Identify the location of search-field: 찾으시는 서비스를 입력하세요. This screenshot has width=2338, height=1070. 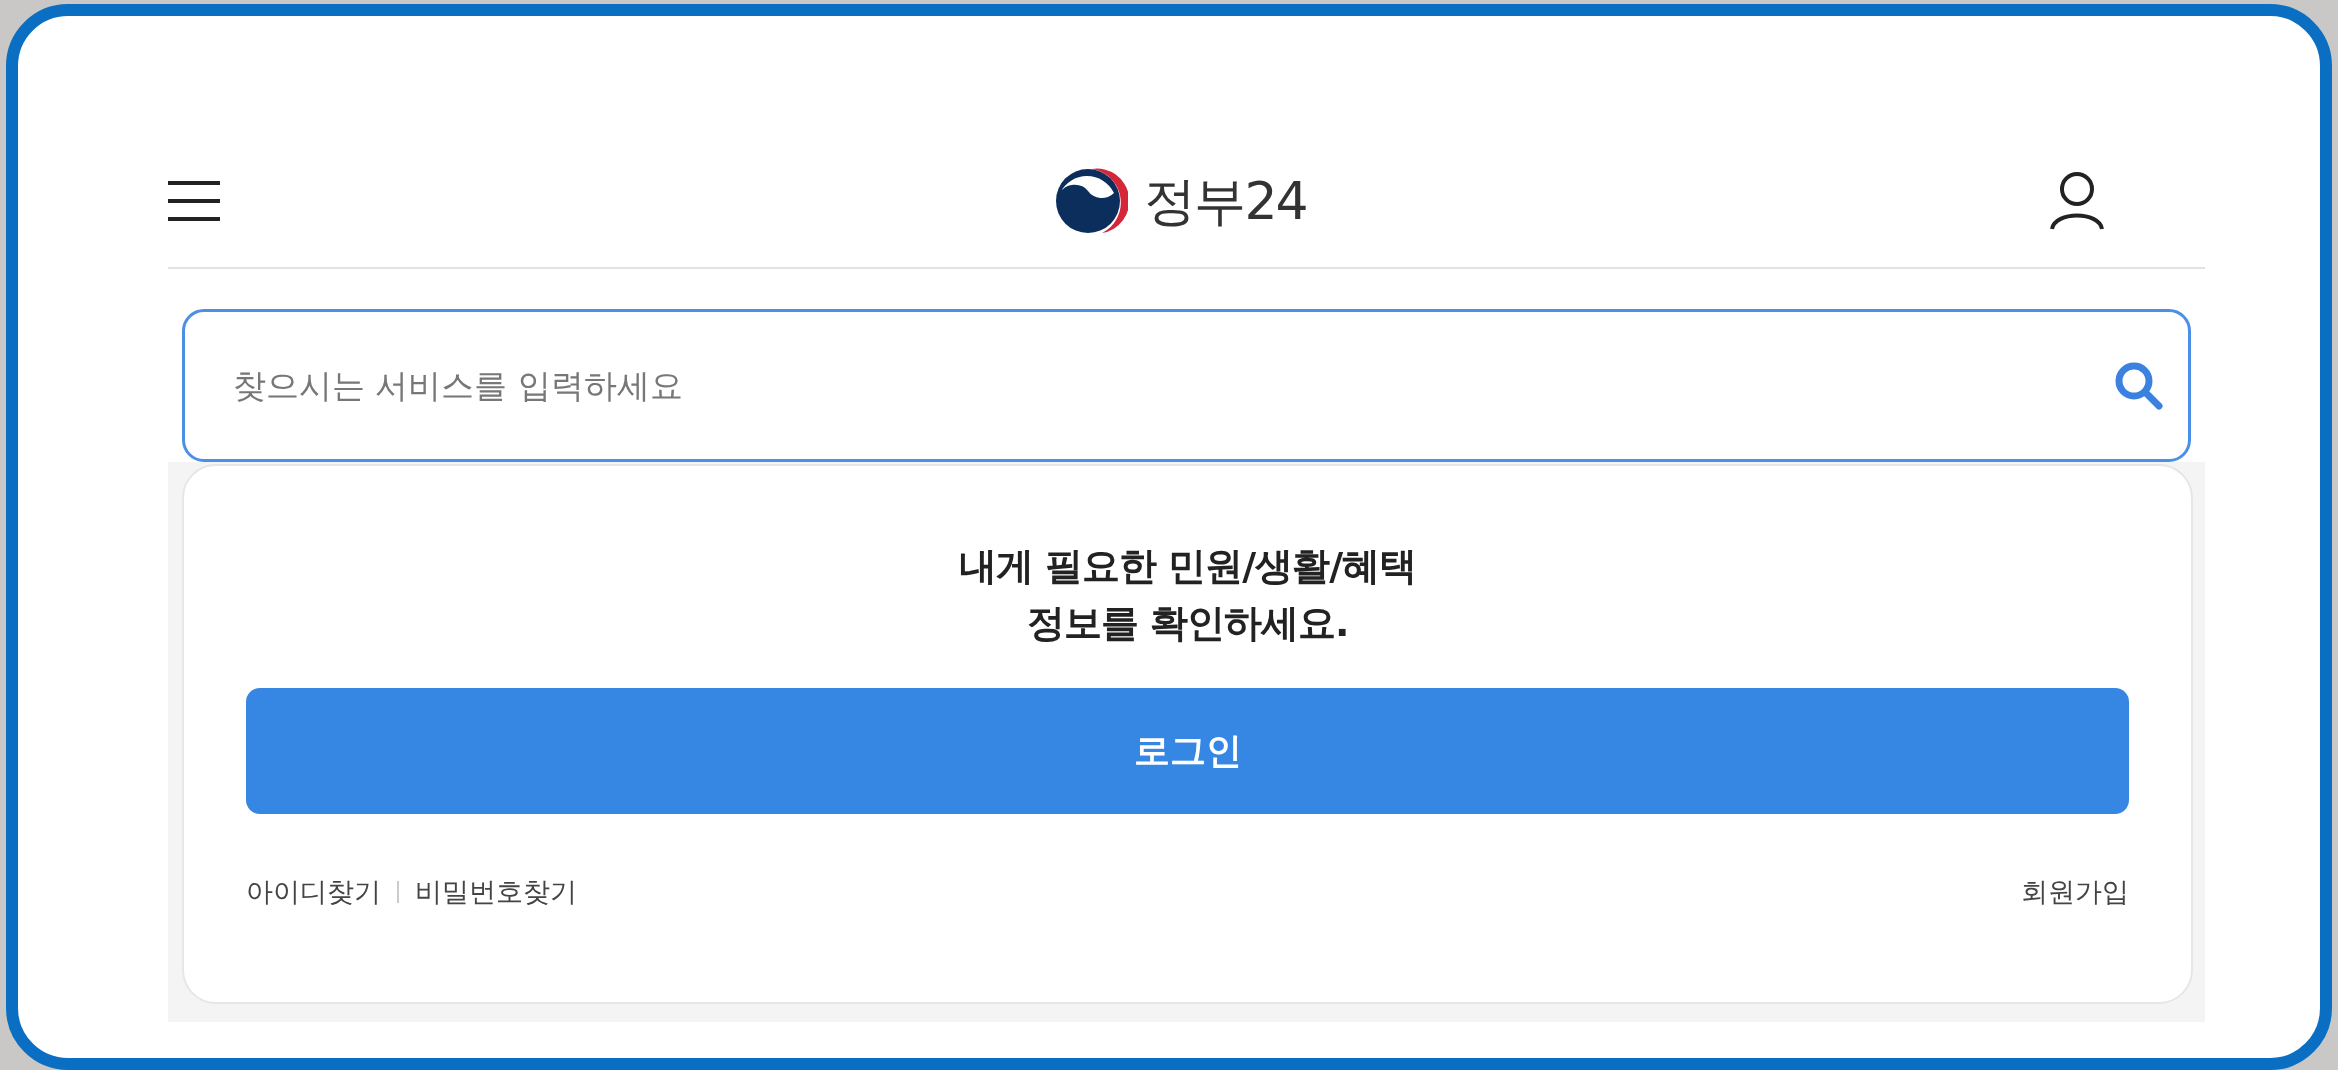
(1186, 385).